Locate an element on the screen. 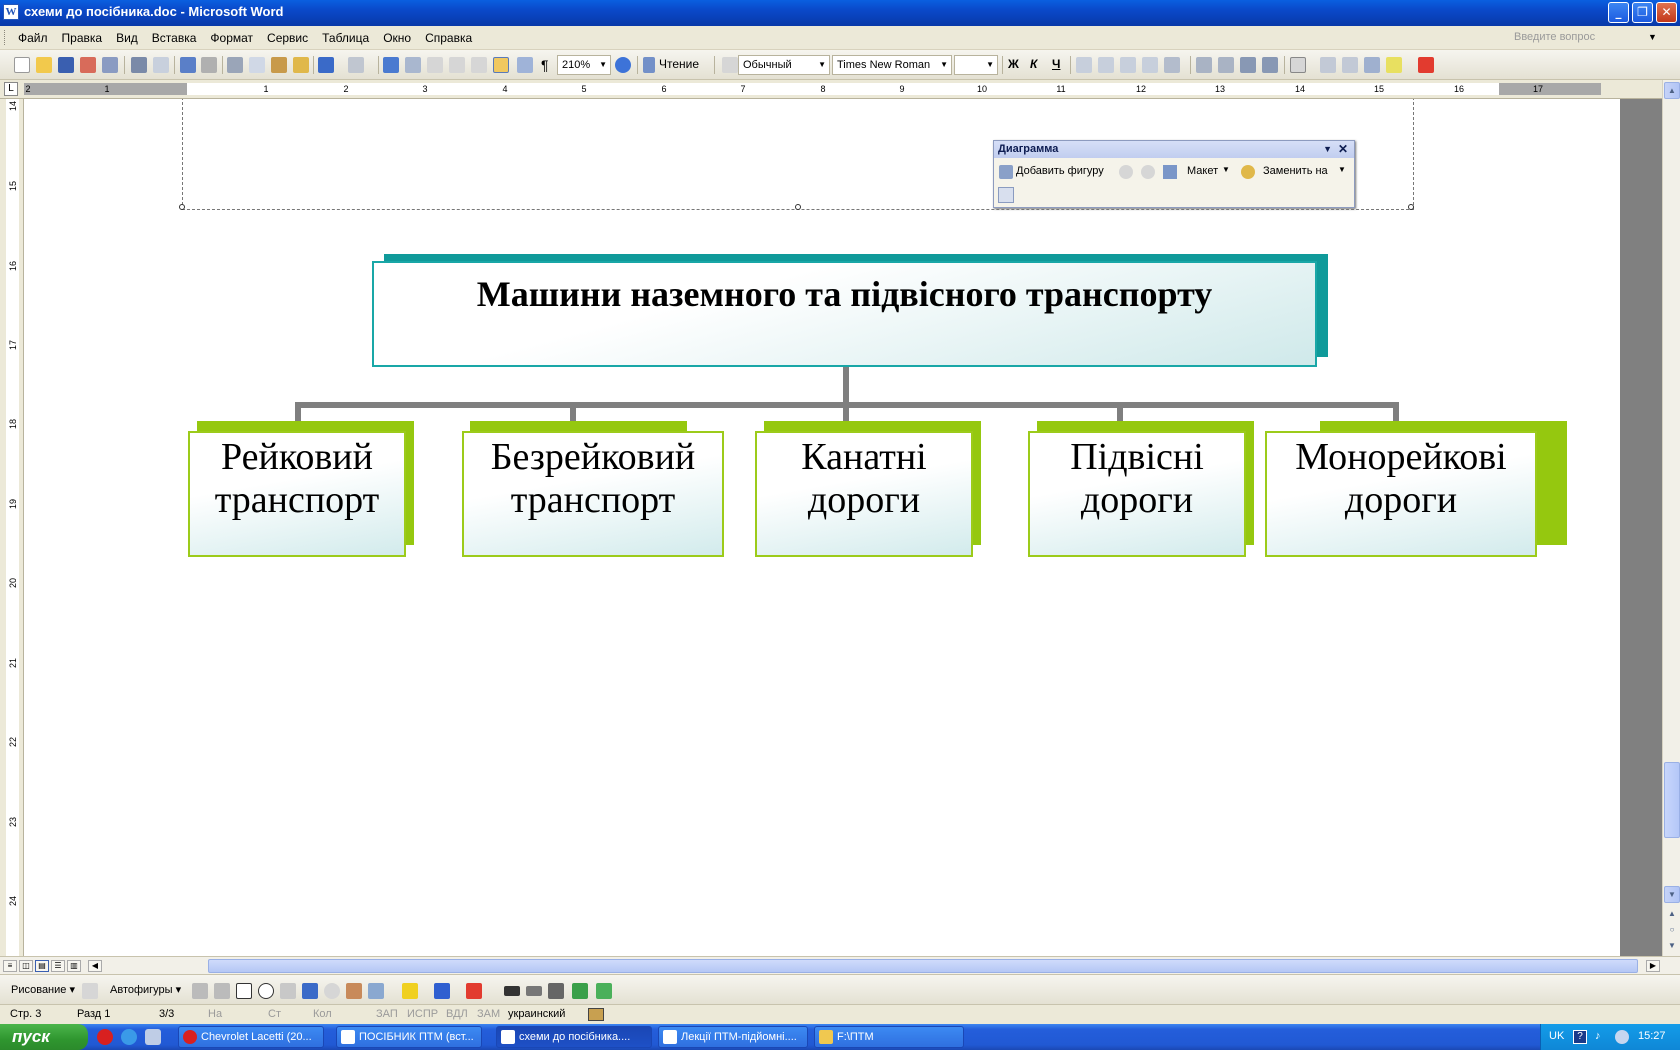  cut-icon is located at coordinates (235, 65).